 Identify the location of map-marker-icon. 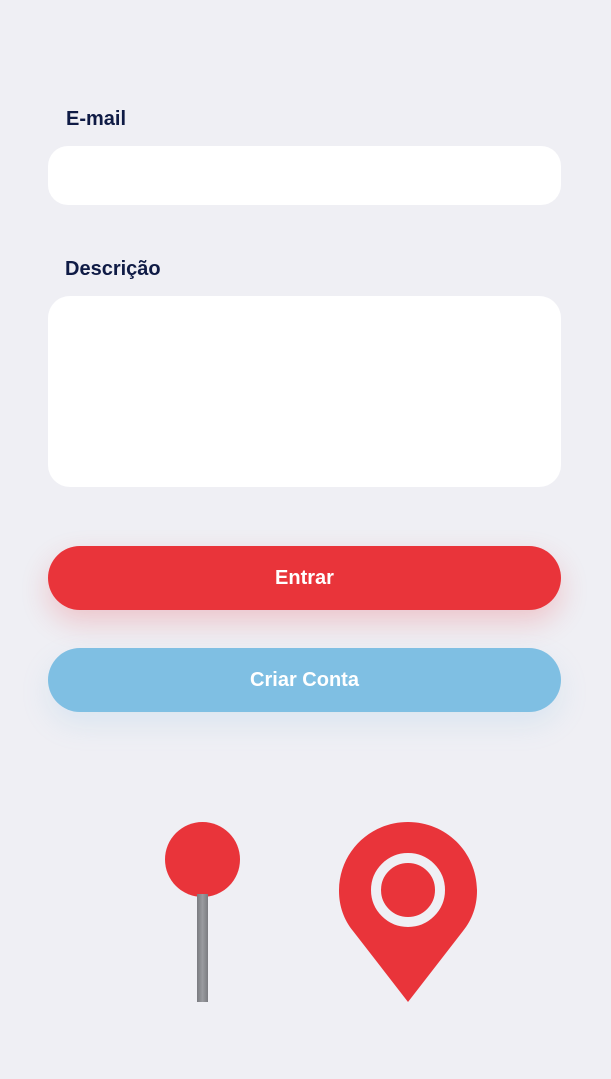
(408, 912).